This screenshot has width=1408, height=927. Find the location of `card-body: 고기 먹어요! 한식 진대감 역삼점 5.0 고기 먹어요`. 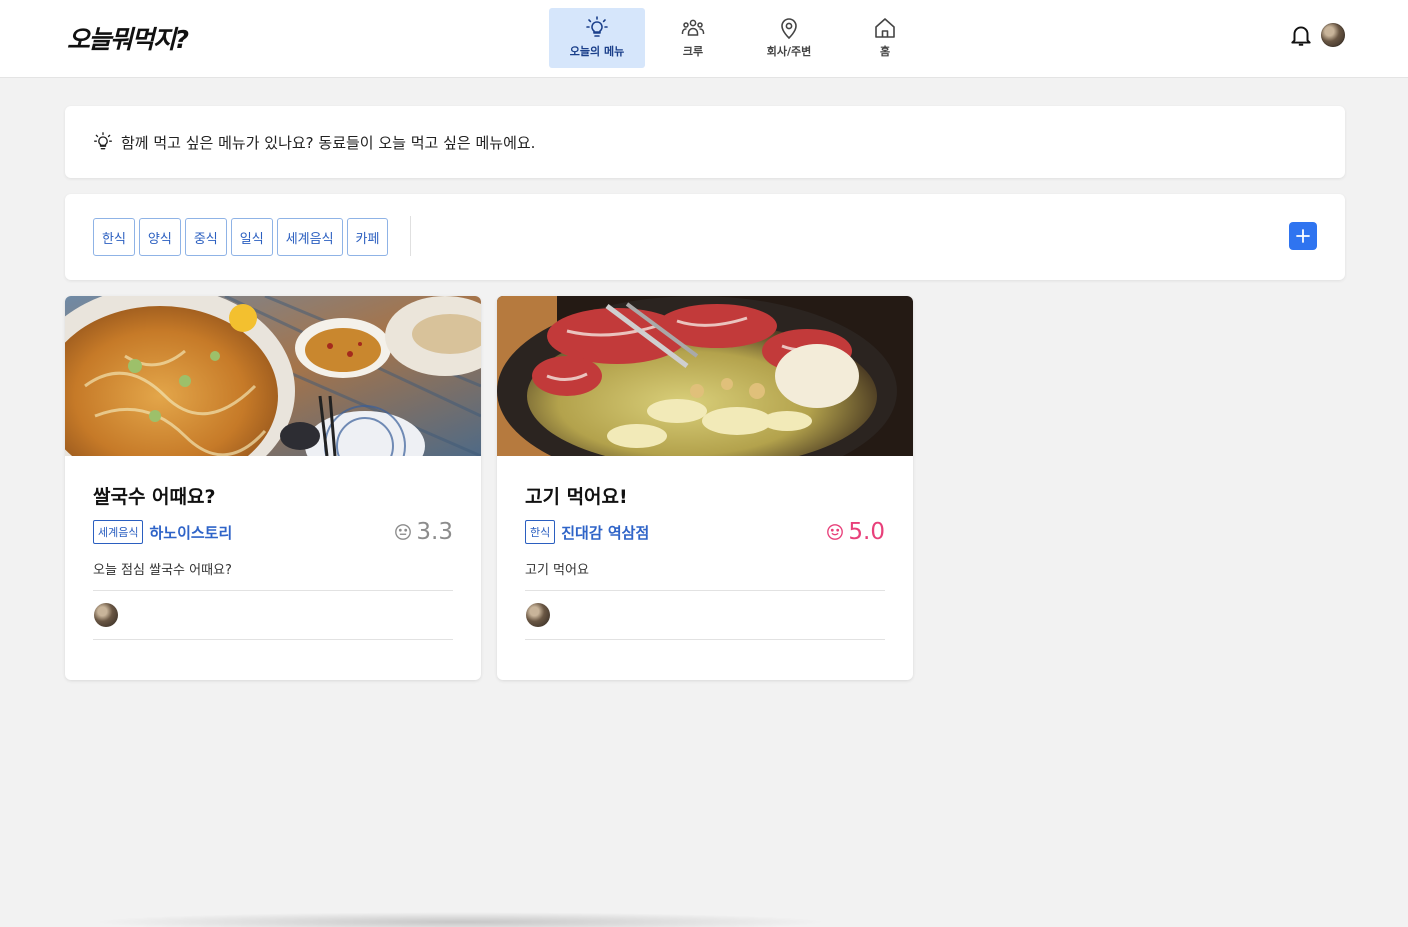

card-body: 고기 먹어요! 한식 진대감 역삼점 5.0 고기 먹어요 is located at coordinates (705, 530).